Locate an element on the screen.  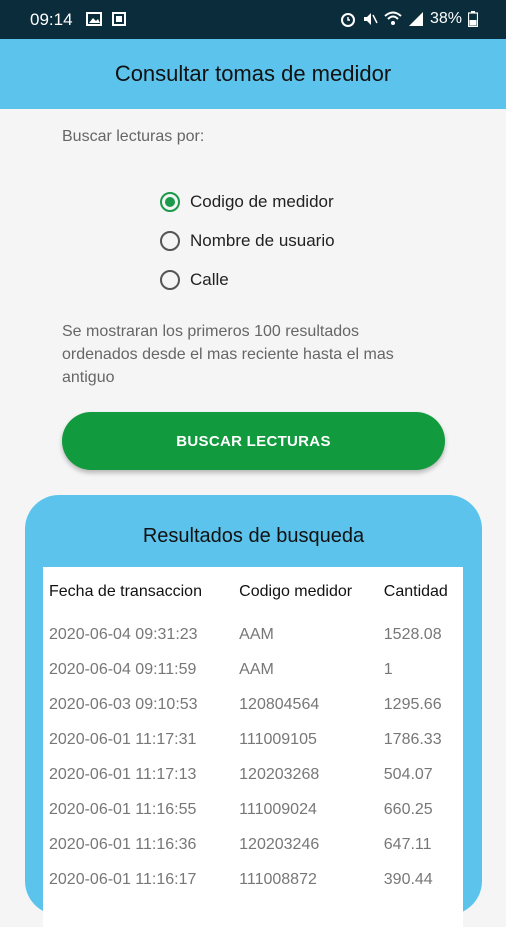
gallery-icon is located at coordinates (94, 19).